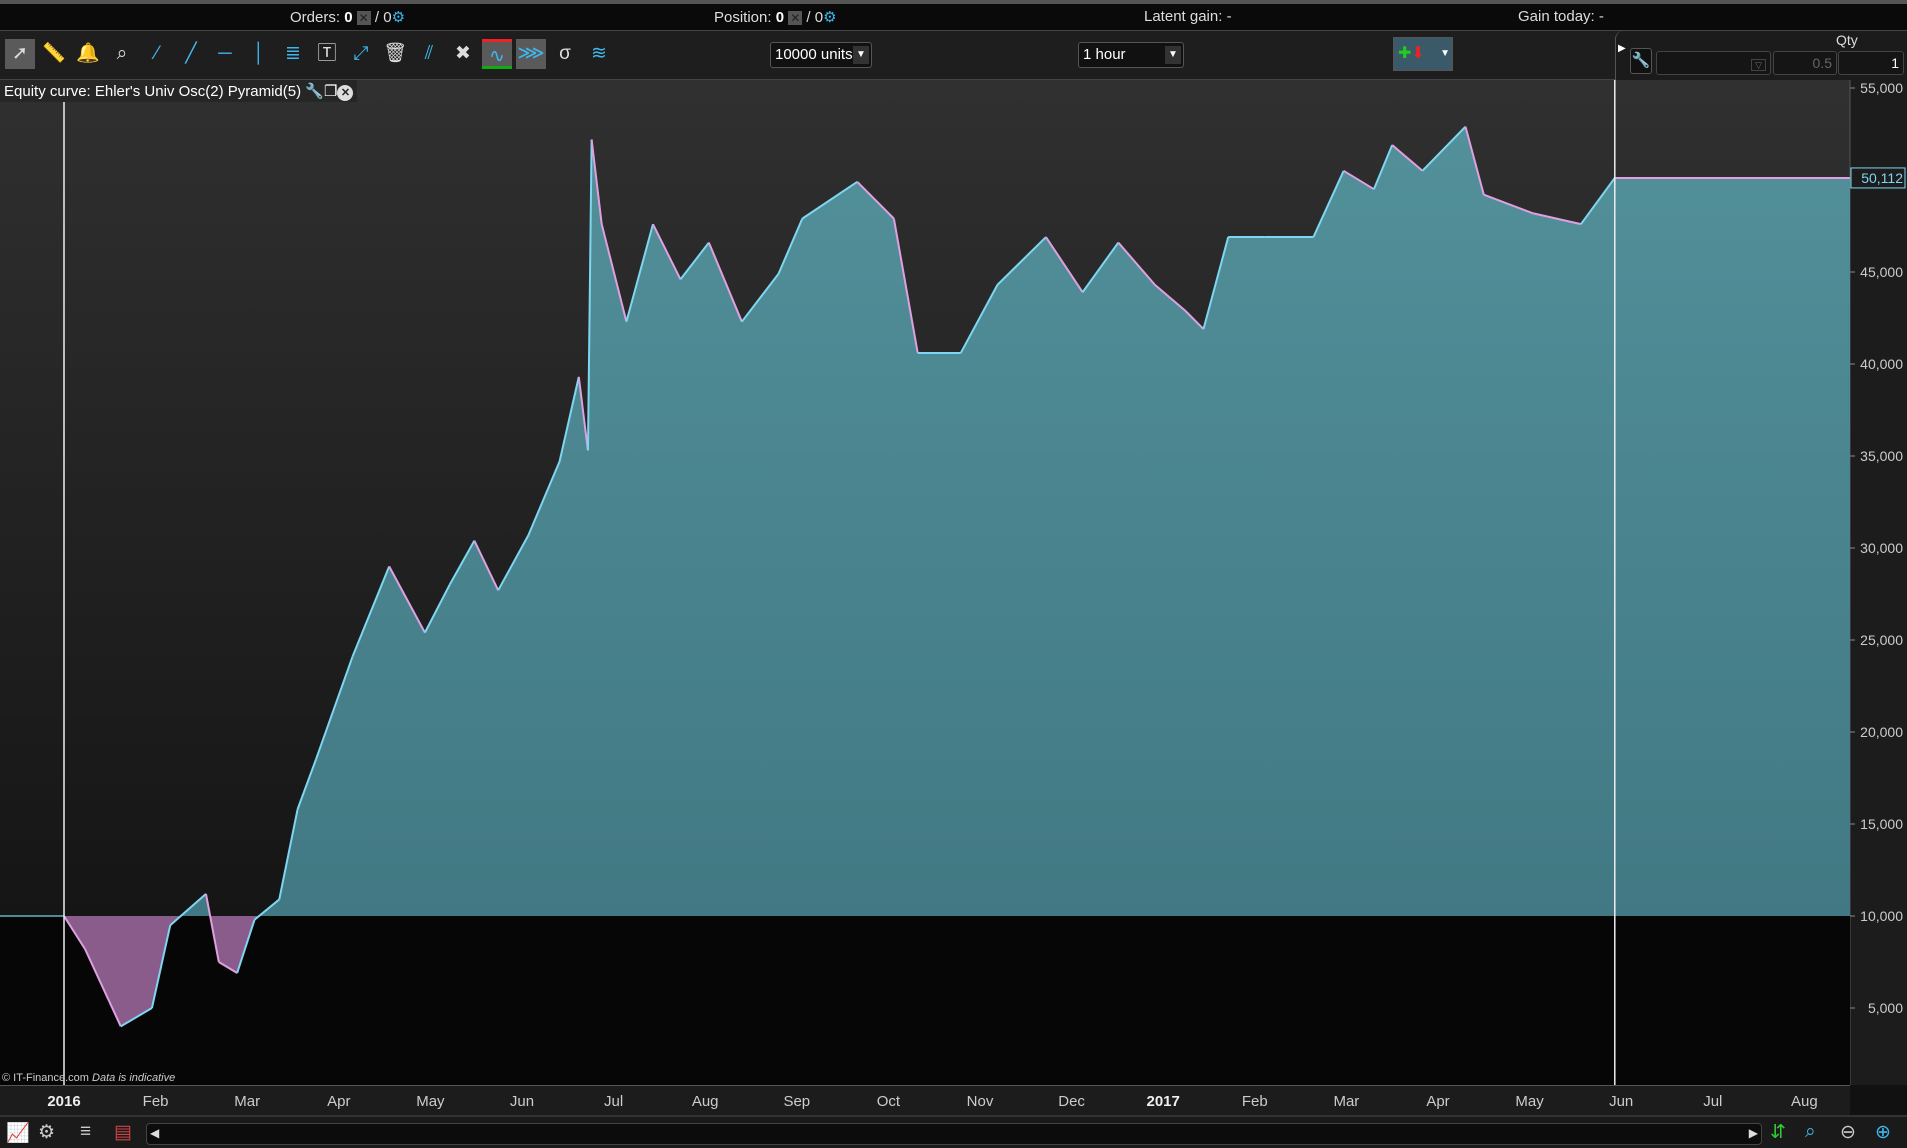 The width and height of the screenshot is (1907, 1148). Describe the element at coordinates (1881, 456) in the screenshot. I see `y-tick-label: 35,000` at that location.